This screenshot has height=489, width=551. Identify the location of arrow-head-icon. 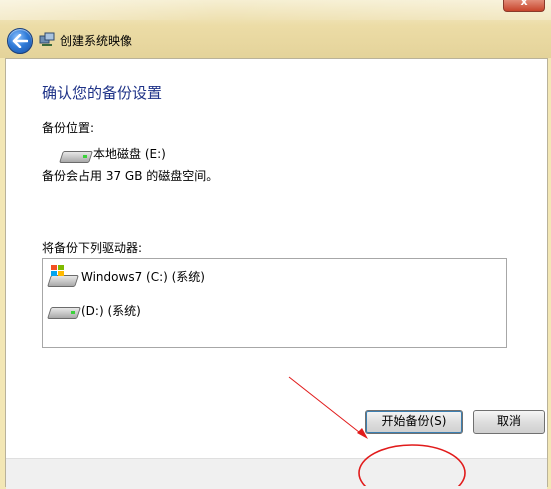
(362, 433).